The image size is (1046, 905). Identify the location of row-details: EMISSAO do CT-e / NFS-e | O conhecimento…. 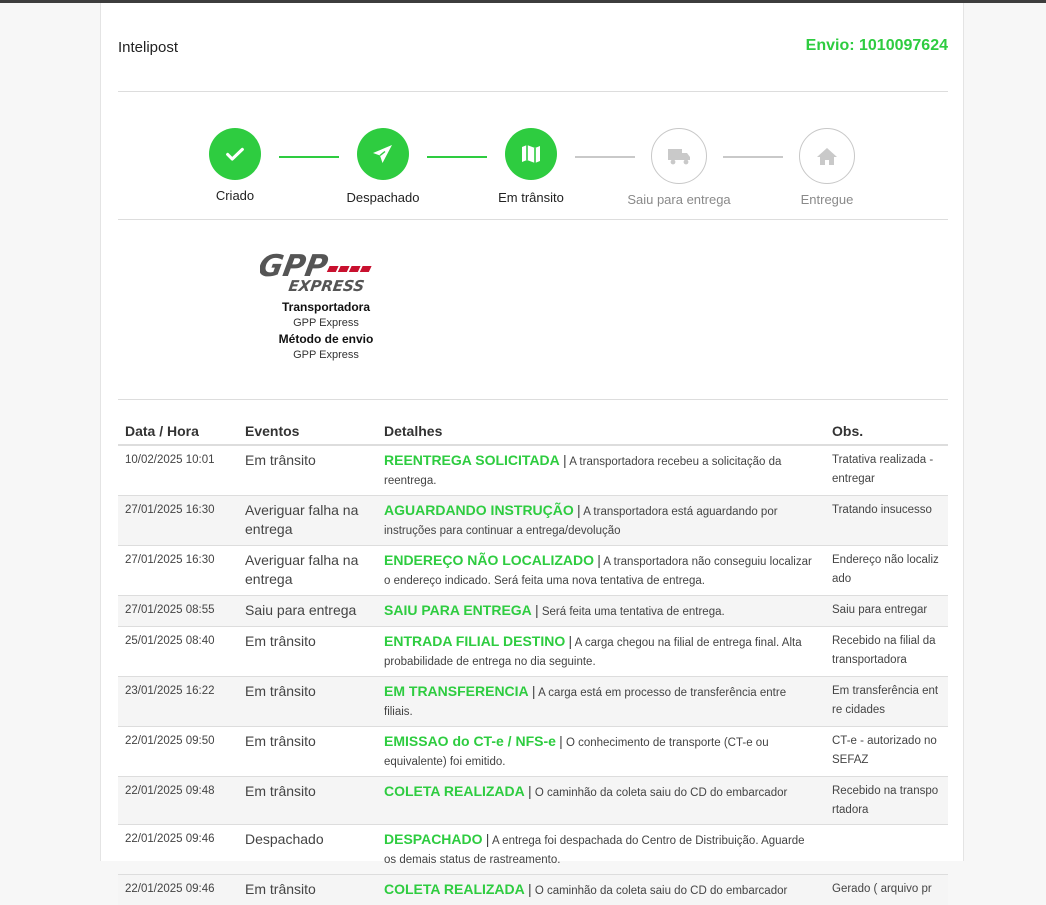
(601, 752).